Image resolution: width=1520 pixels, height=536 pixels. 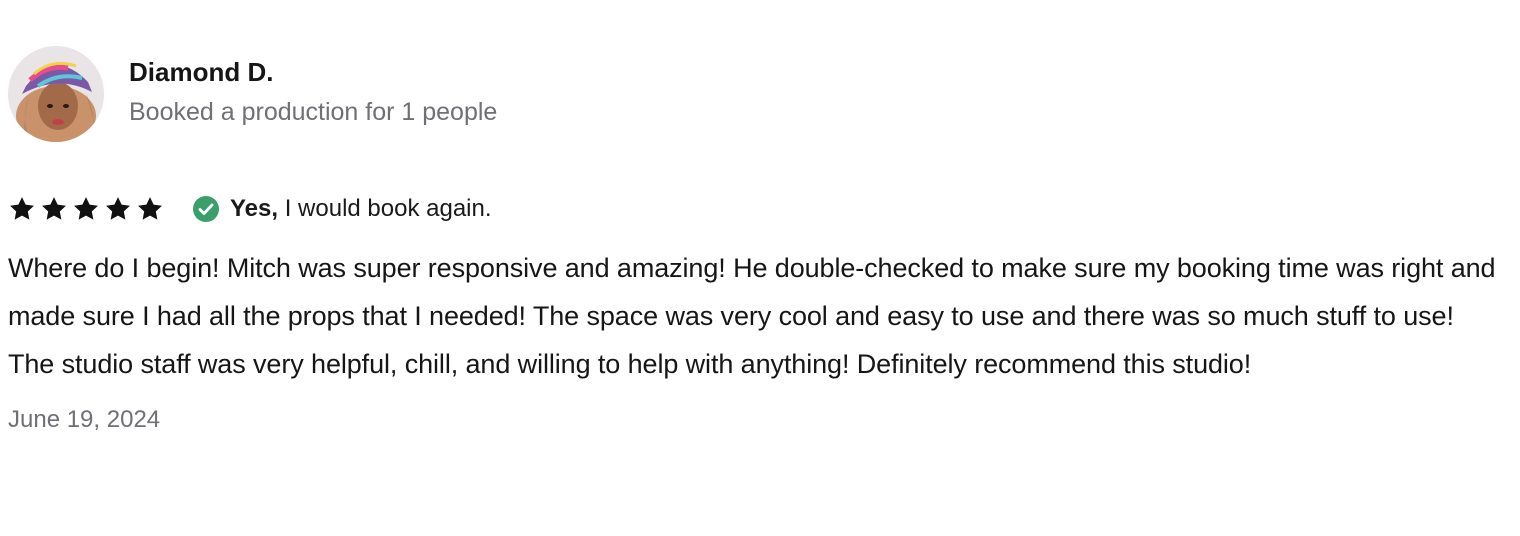 I want to click on check-circle-icon, so click(x=206, y=209).